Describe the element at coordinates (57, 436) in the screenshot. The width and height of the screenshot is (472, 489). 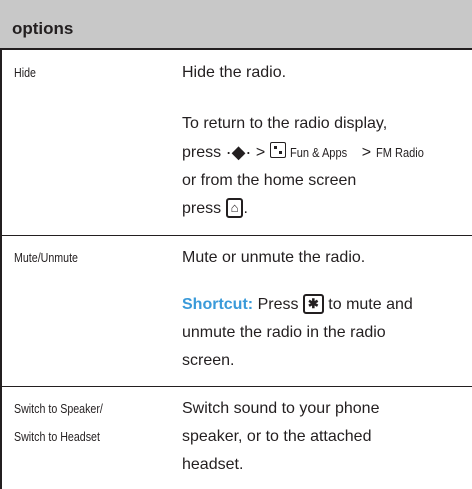
I see `option-switch-headset: Switch to Headset` at that location.